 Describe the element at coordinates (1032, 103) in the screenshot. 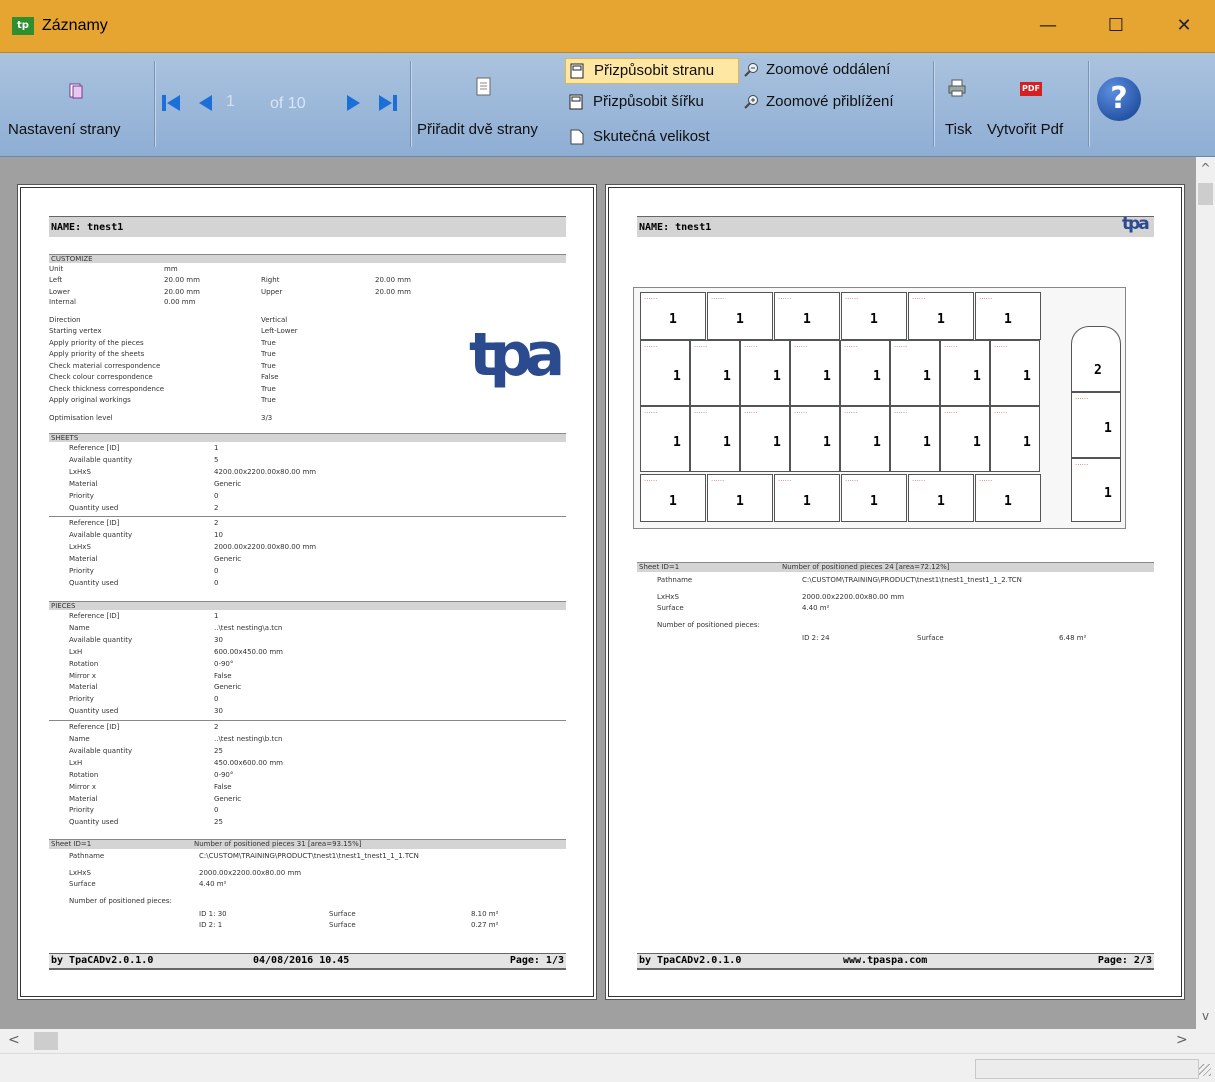

I see `create-pdf-button: PDF Vytvořit Pdf` at that location.